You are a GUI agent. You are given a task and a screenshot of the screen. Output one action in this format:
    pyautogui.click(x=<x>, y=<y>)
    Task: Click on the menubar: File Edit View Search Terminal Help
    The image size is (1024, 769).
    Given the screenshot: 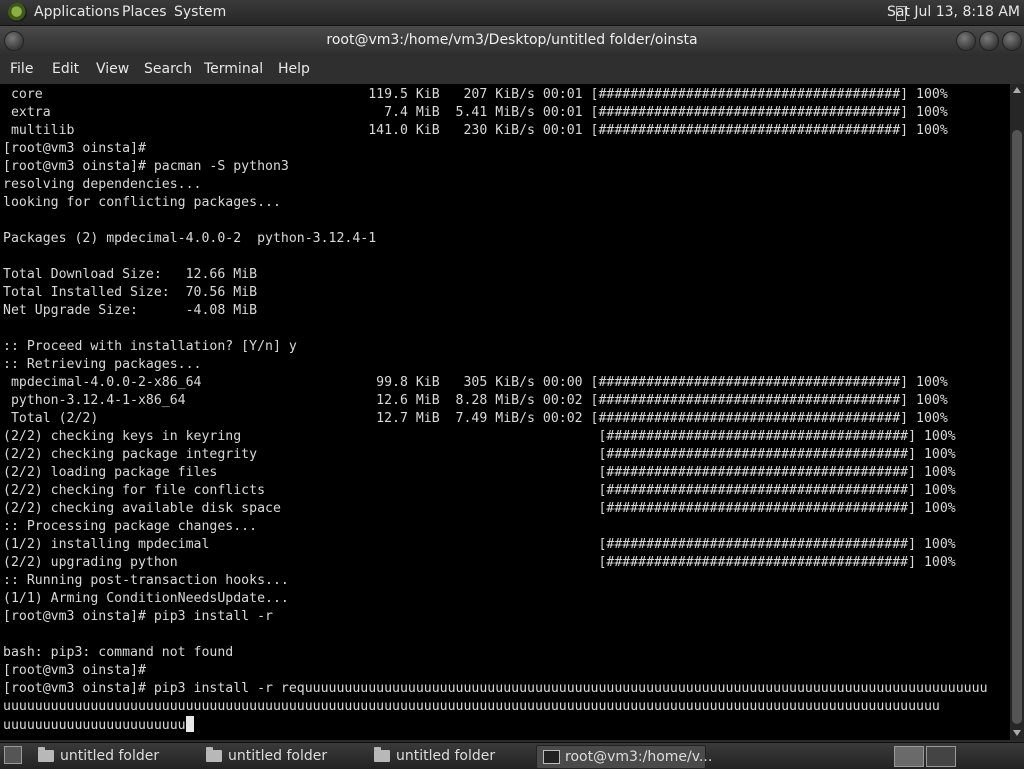 What is the action you would take?
    pyautogui.click(x=512, y=70)
    